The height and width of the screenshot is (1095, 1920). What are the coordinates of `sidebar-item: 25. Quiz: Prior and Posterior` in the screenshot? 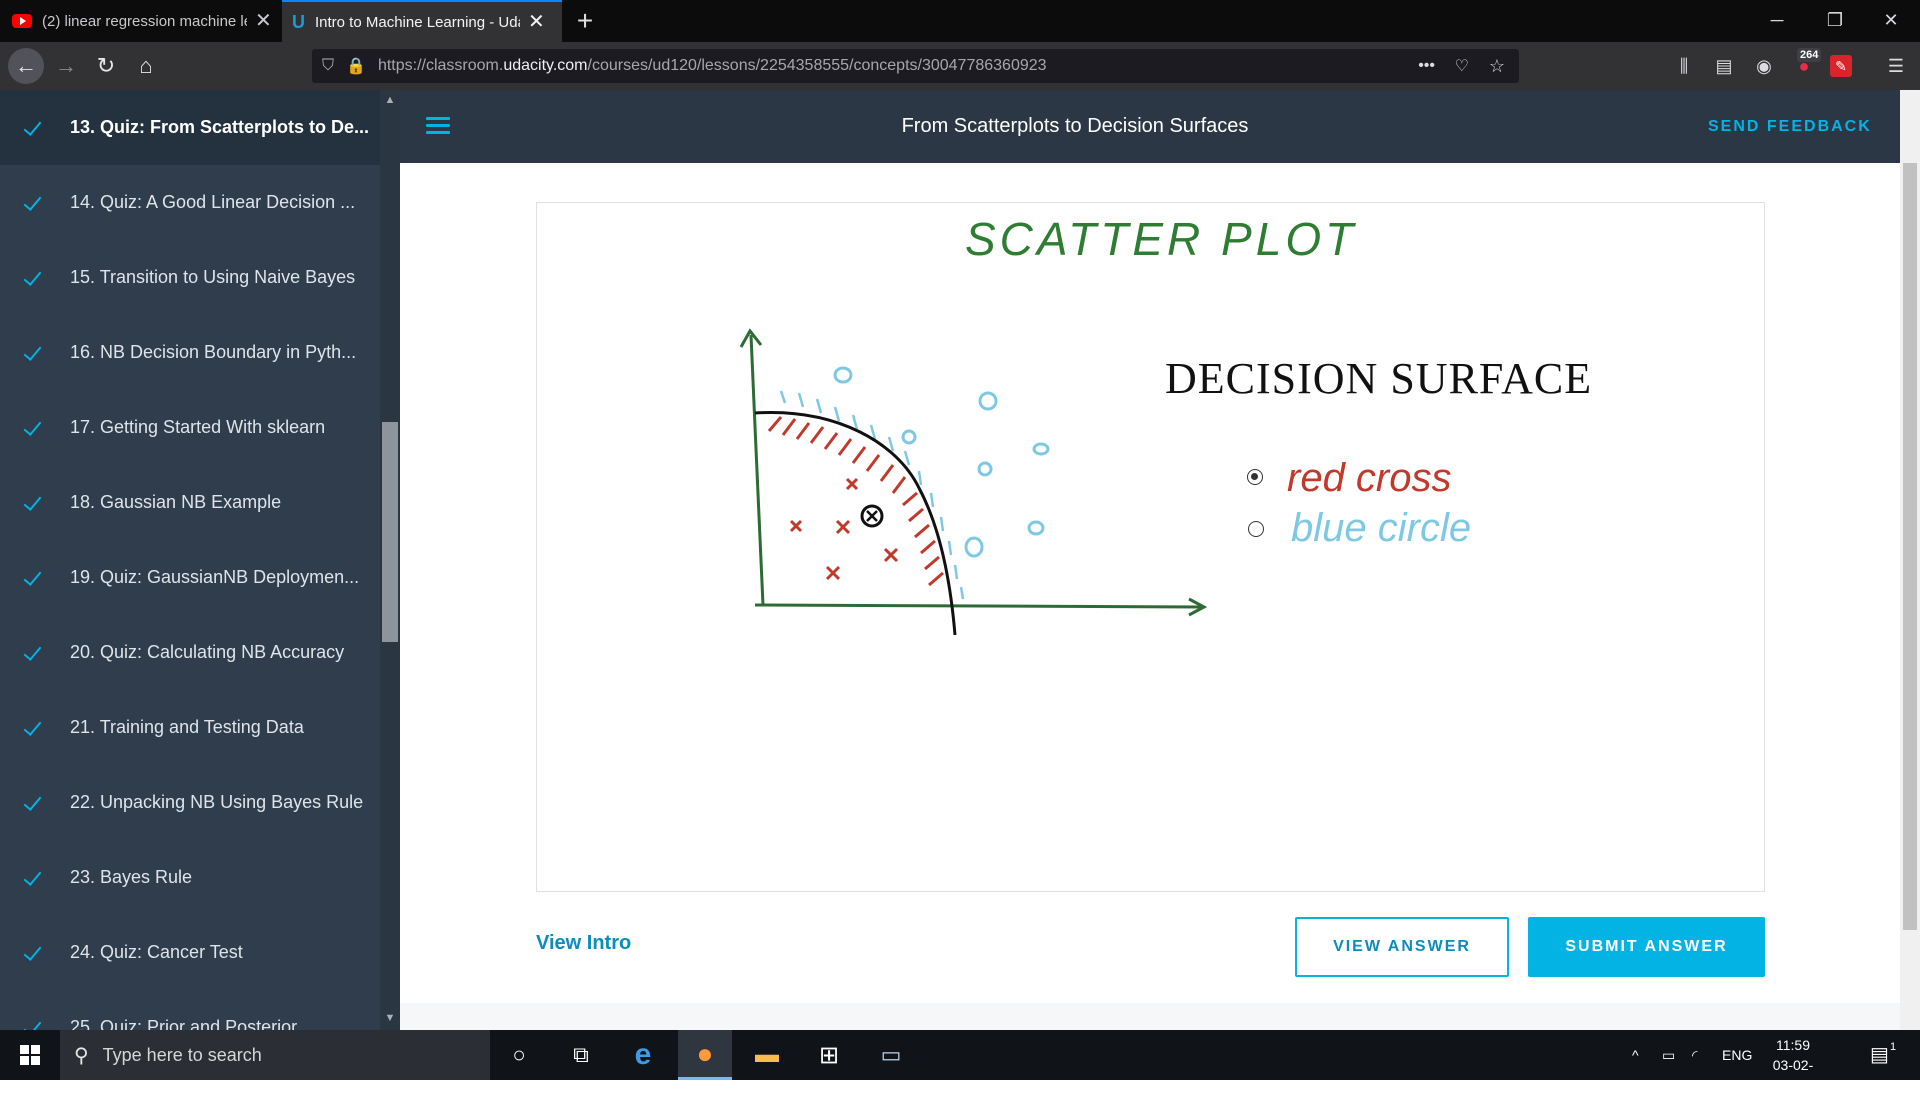 It's located at (190, 1010).